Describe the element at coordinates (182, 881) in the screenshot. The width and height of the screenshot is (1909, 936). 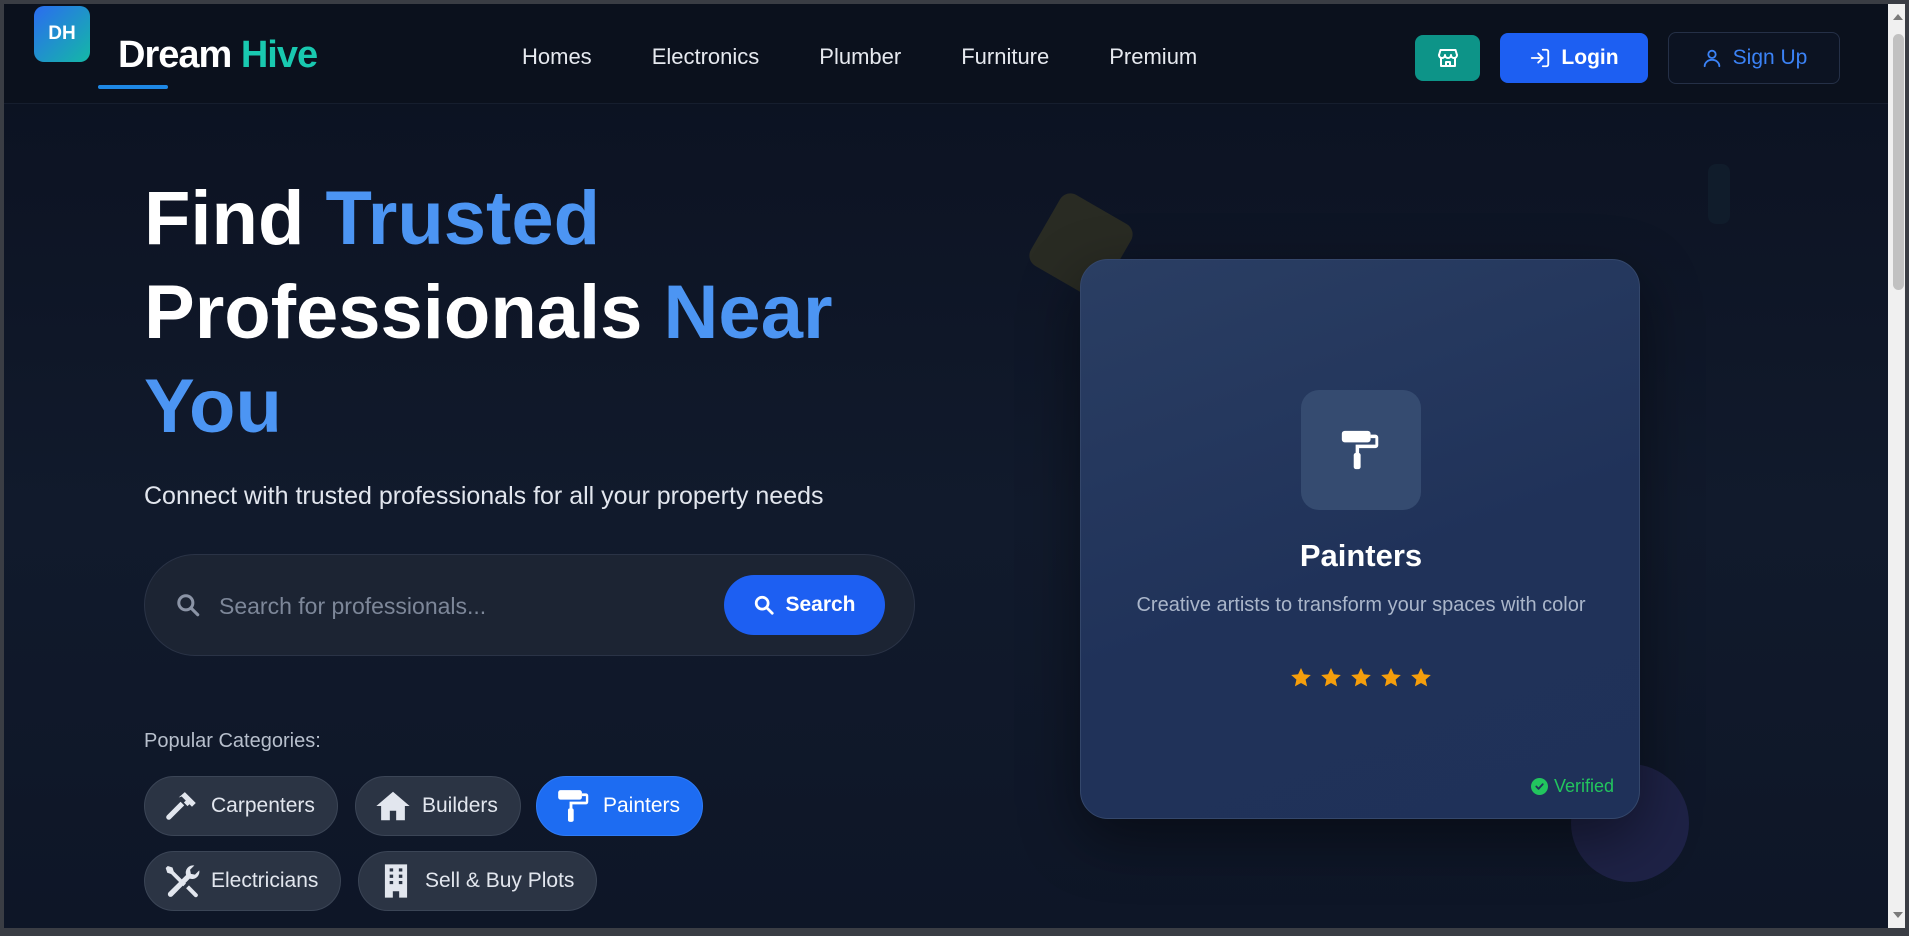
I see `tools-icon` at that location.